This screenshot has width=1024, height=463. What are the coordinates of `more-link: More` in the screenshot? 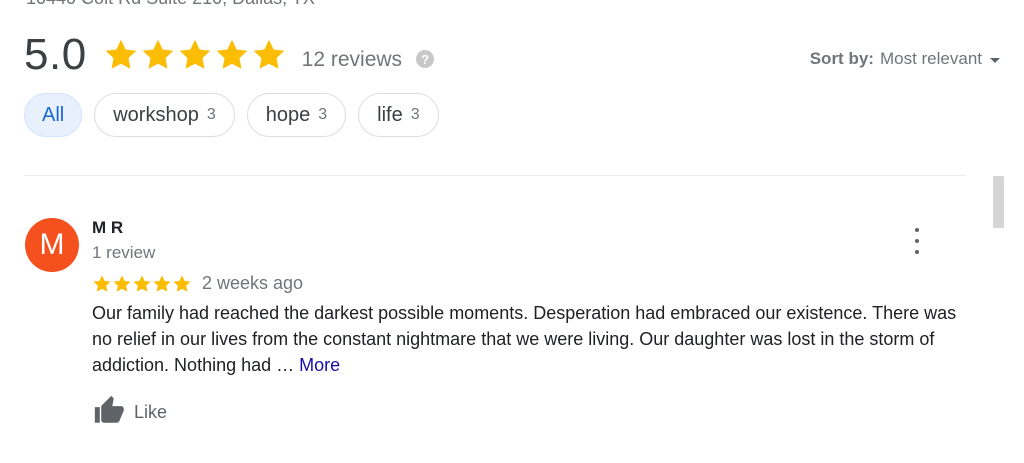 It's located at (319, 365).